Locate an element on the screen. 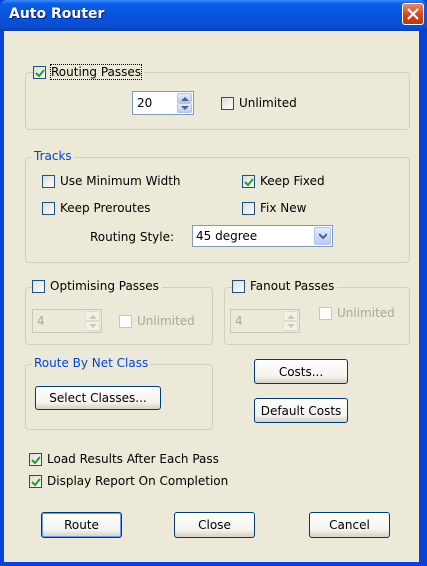 The width and height of the screenshot is (427, 566). optimising-passes-checkbox: Optimising Passes is located at coordinates (97, 286).